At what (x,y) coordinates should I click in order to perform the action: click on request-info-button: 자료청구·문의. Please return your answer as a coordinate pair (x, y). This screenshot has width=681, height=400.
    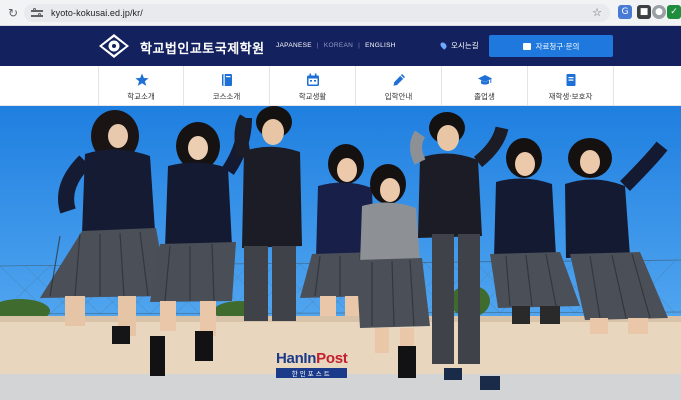
    Looking at the image, I should click on (551, 46).